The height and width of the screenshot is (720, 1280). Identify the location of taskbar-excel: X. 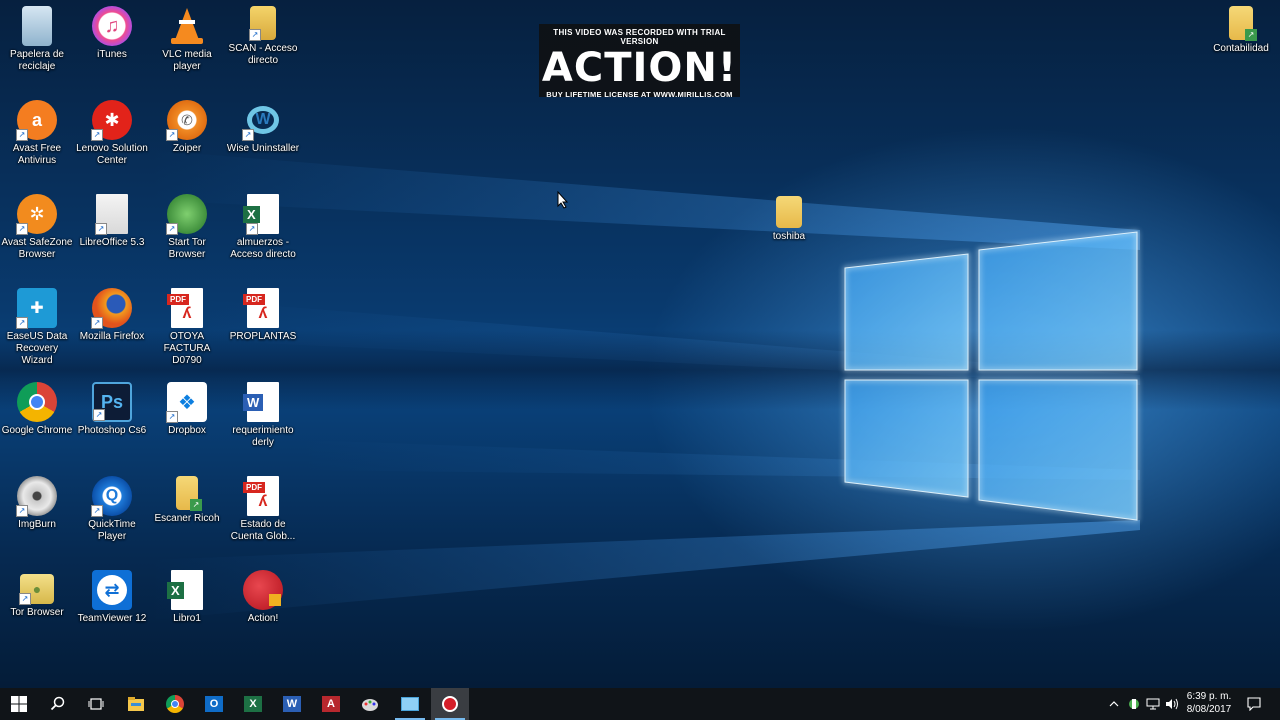
(253, 704).